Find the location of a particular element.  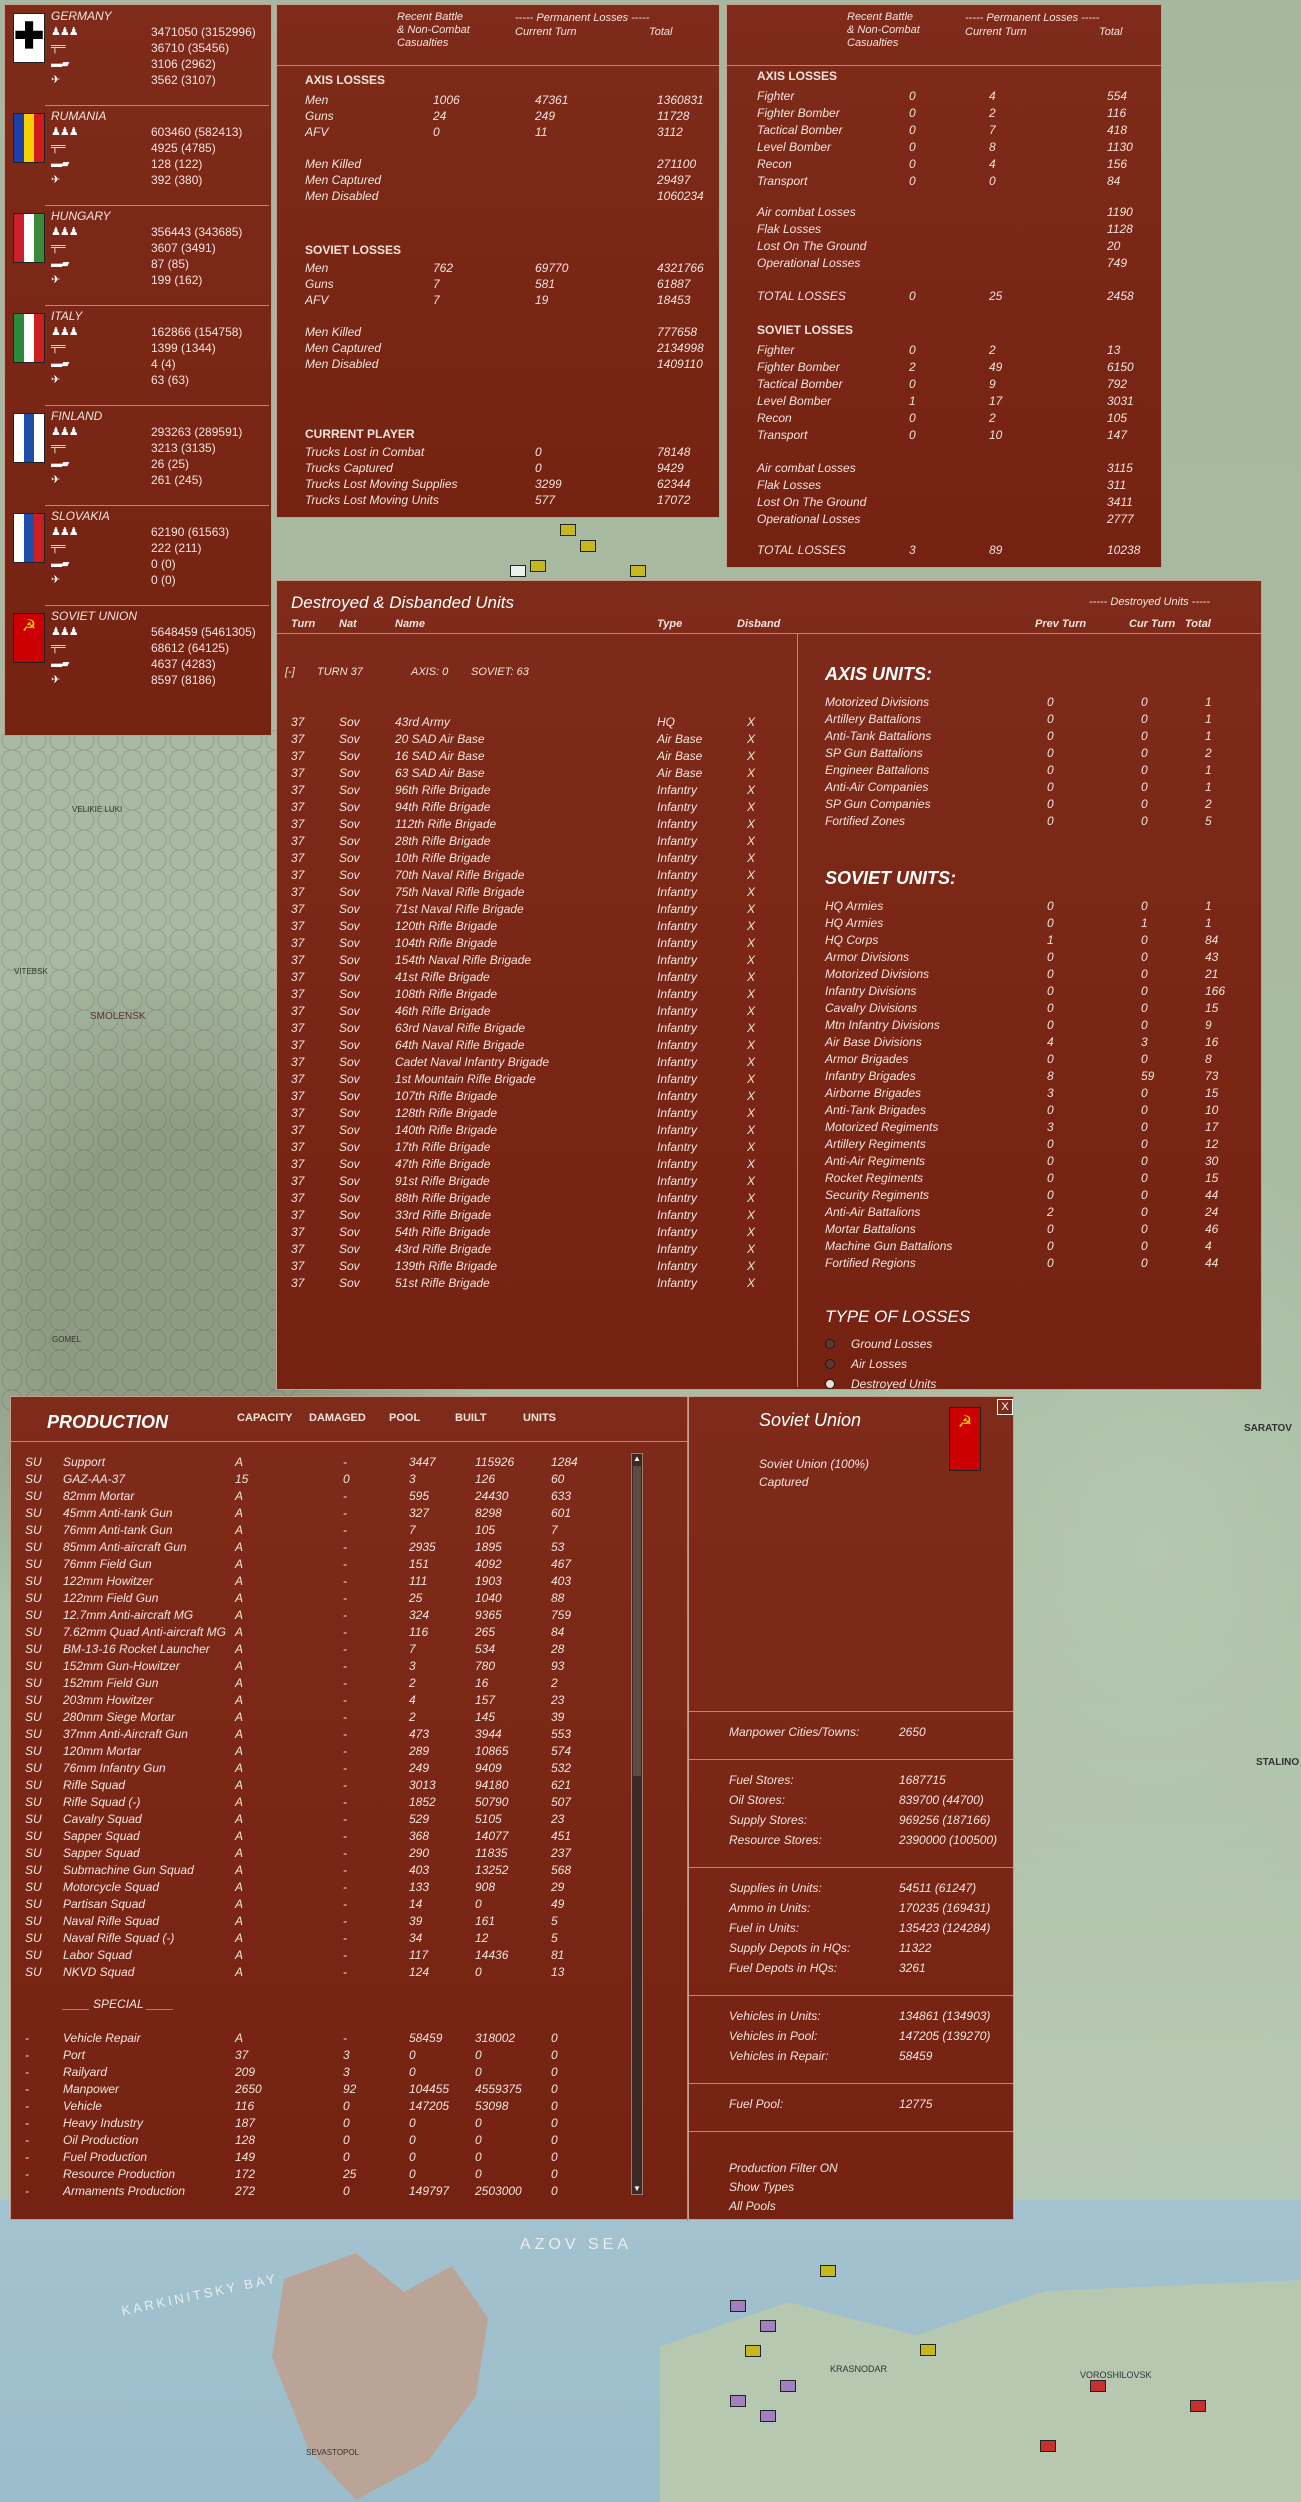

production-cell: 780 is located at coordinates (485, 1666).